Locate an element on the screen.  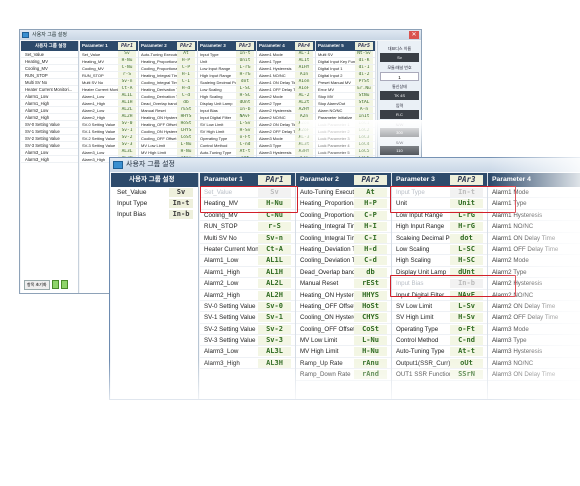
parameter-row: Cooling_MV C-Nu is located at coordinates (247, 216).